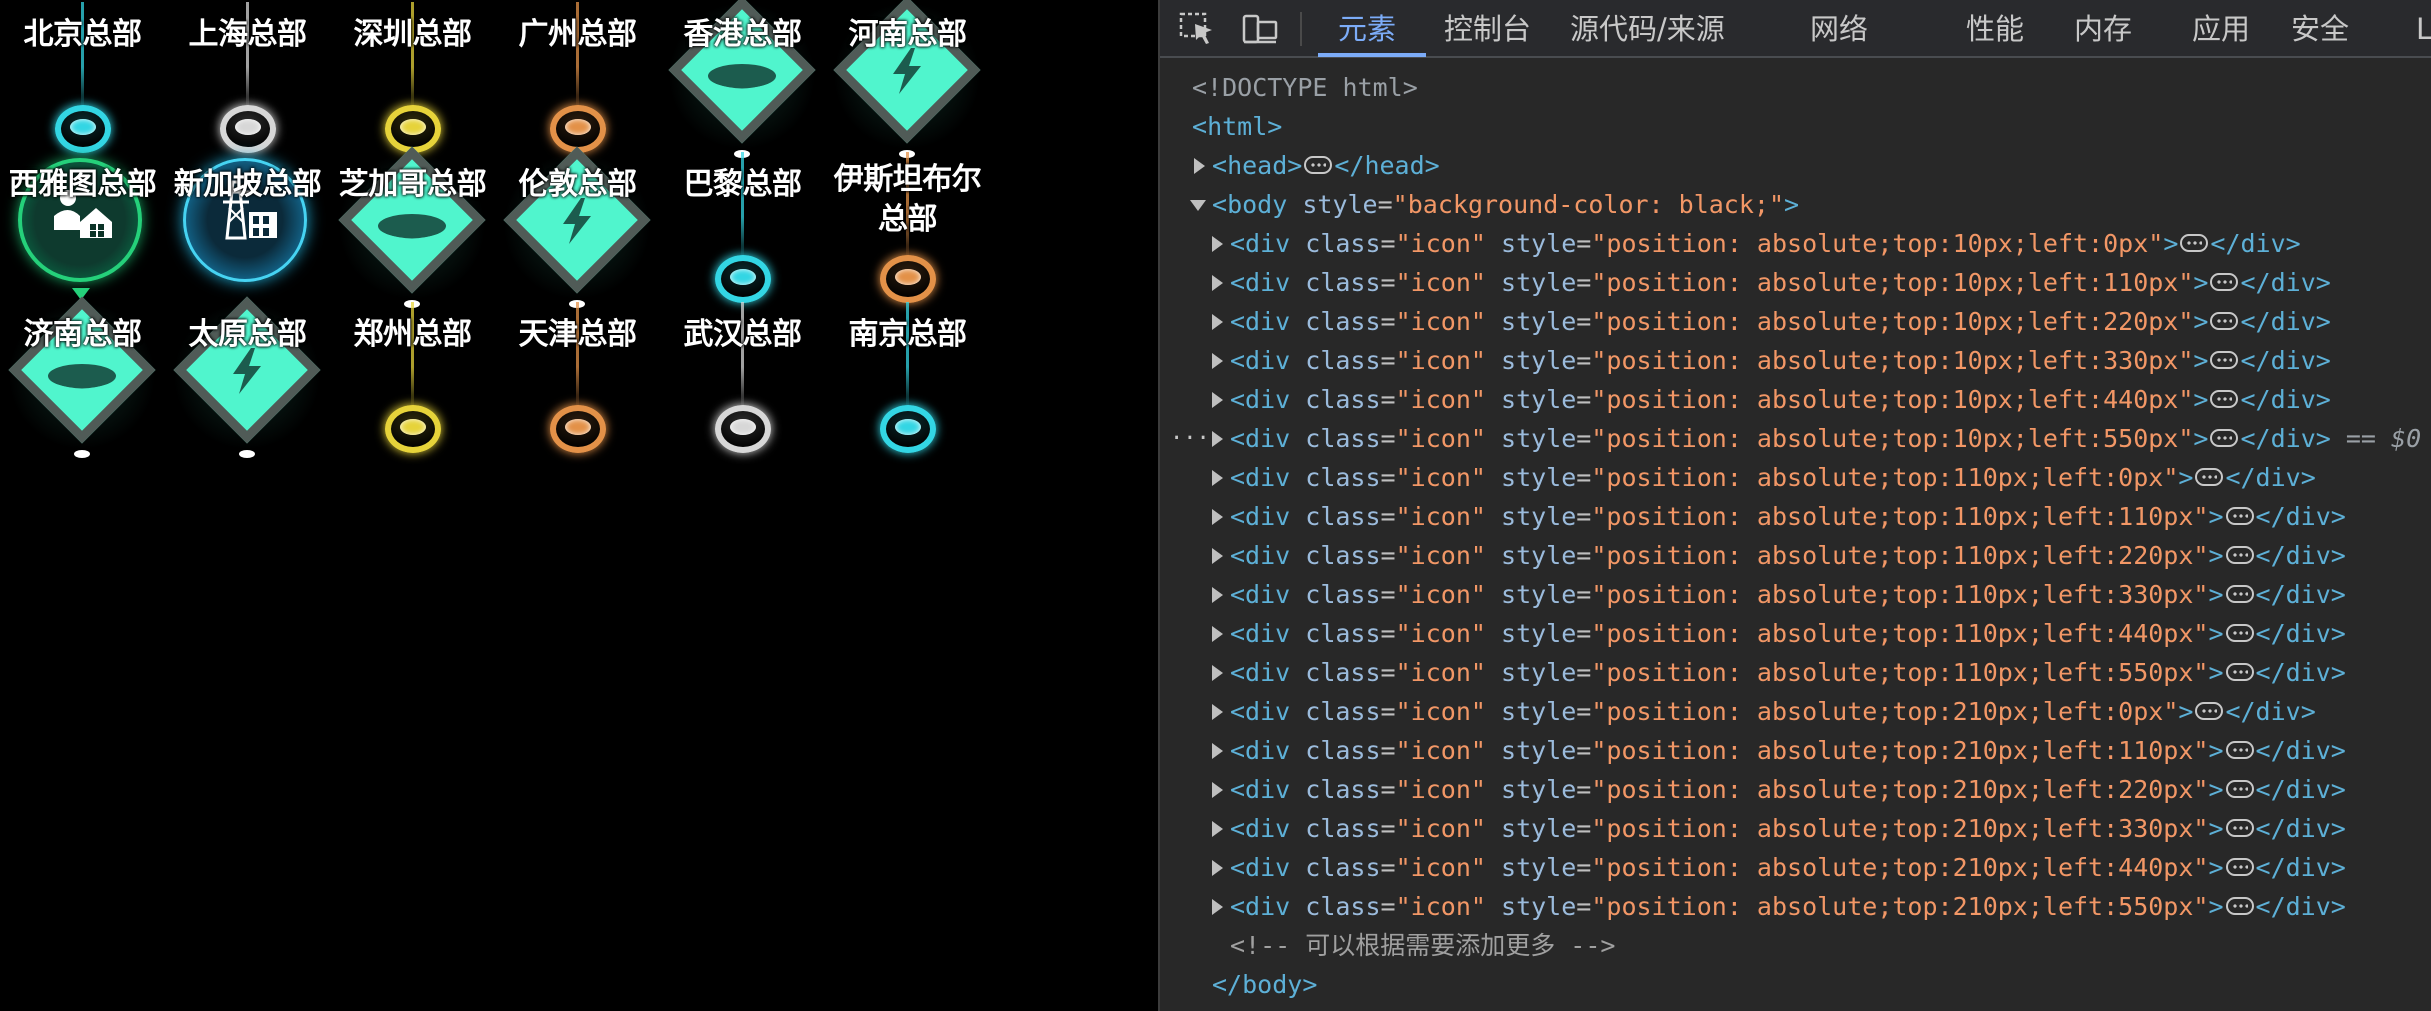  I want to click on map-marker-4: 广州总部, so click(577, 77).